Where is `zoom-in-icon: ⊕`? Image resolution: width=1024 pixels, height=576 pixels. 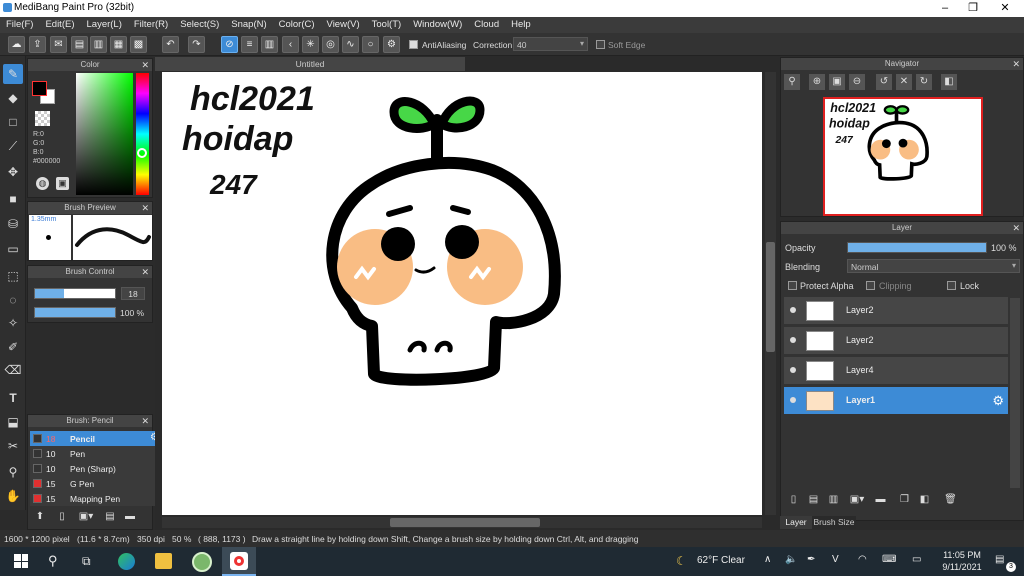 zoom-in-icon: ⊕ is located at coordinates (817, 82).